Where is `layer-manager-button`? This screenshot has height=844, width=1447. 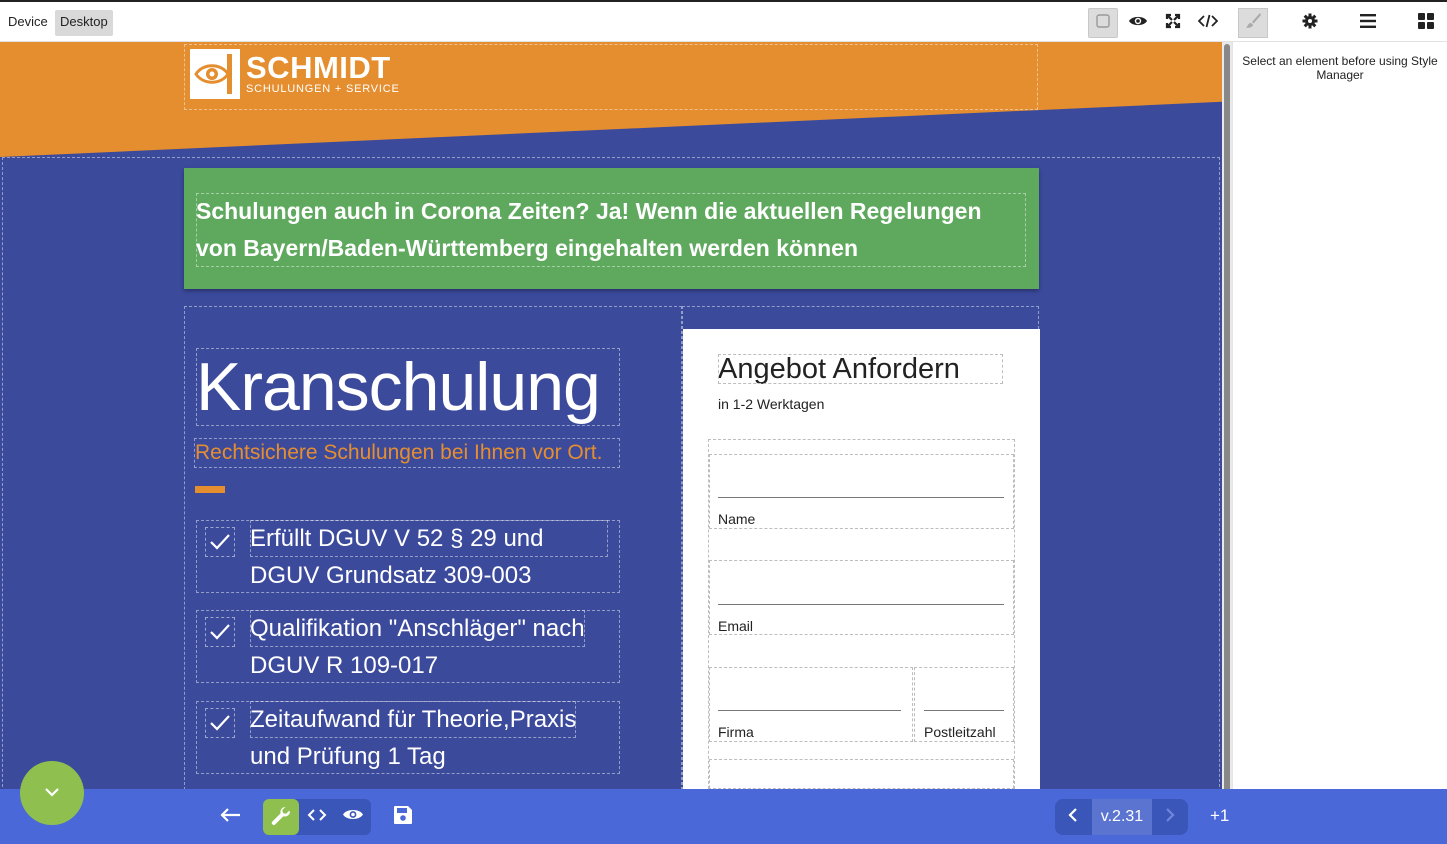 layer-manager-button is located at coordinates (1368, 23).